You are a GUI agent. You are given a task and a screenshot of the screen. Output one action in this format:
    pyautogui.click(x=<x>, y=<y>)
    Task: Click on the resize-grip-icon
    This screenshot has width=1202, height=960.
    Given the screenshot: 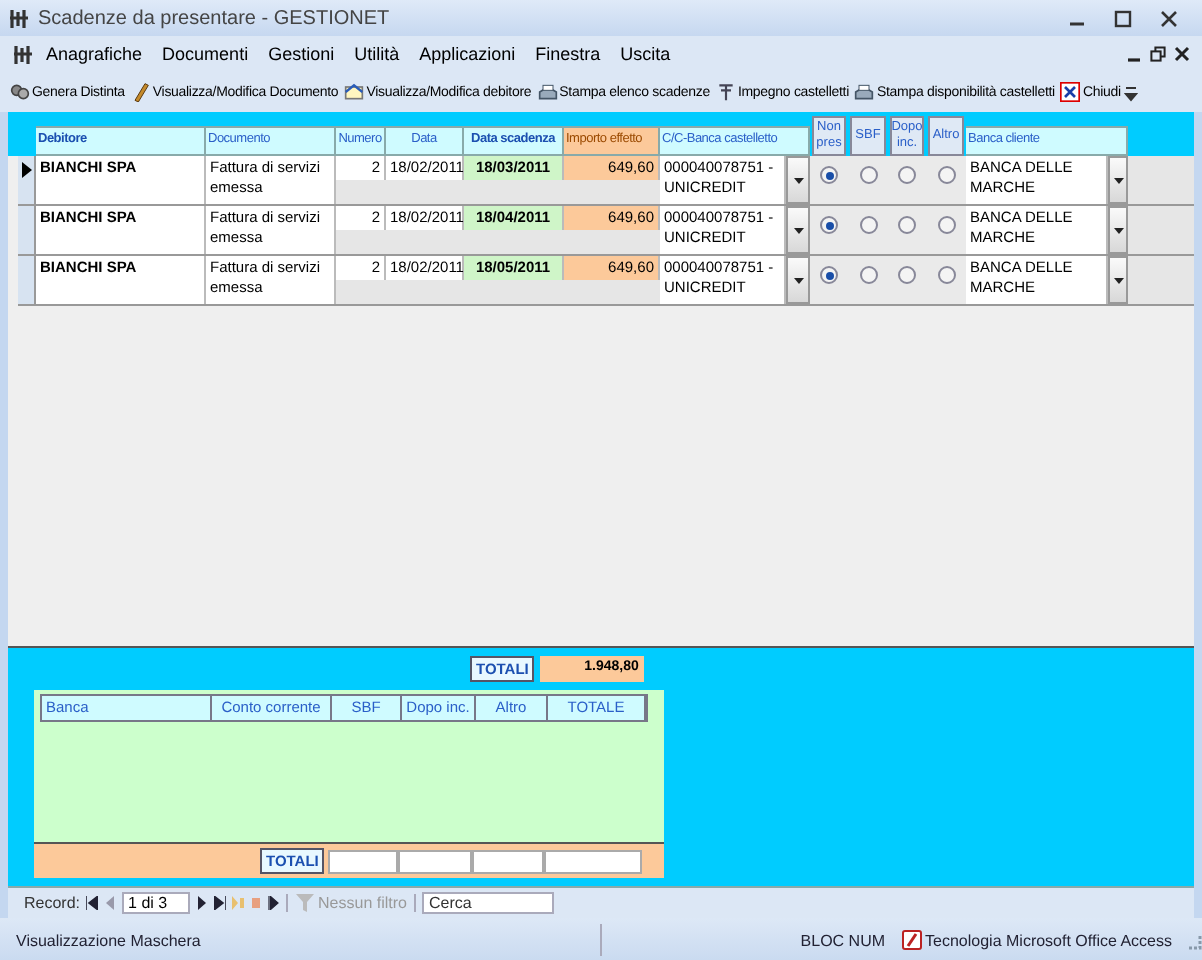 What is the action you would take?
    pyautogui.click(x=1193, y=940)
    